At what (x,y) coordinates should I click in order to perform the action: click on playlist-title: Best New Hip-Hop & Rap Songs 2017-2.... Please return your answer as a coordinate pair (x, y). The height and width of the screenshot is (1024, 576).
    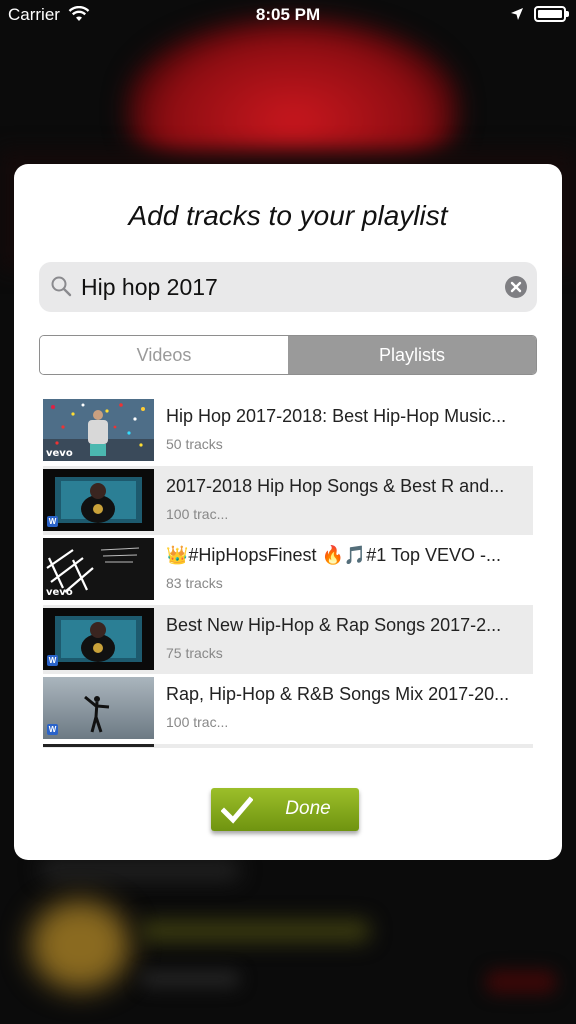
    Looking at the image, I should click on (334, 624).